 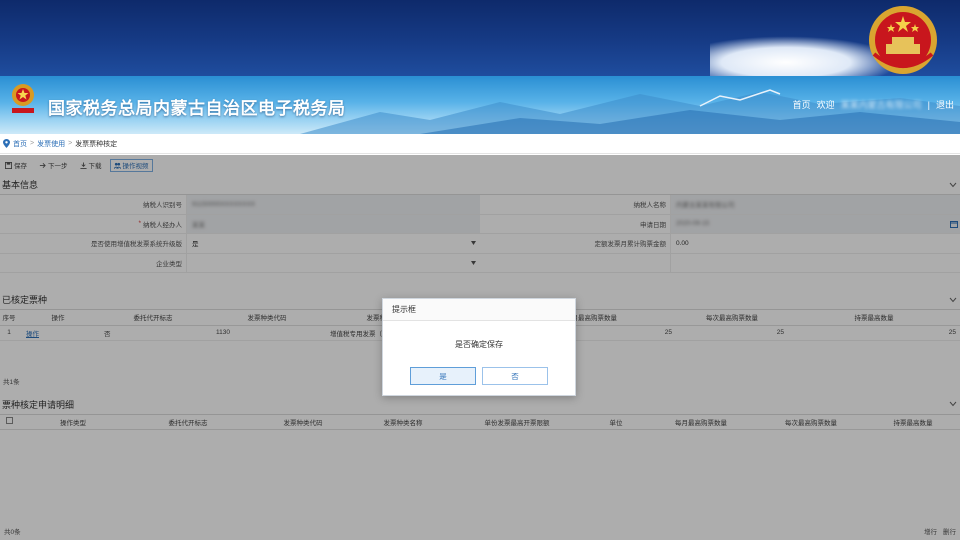 I want to click on top-banner, so click(x=480, y=38).